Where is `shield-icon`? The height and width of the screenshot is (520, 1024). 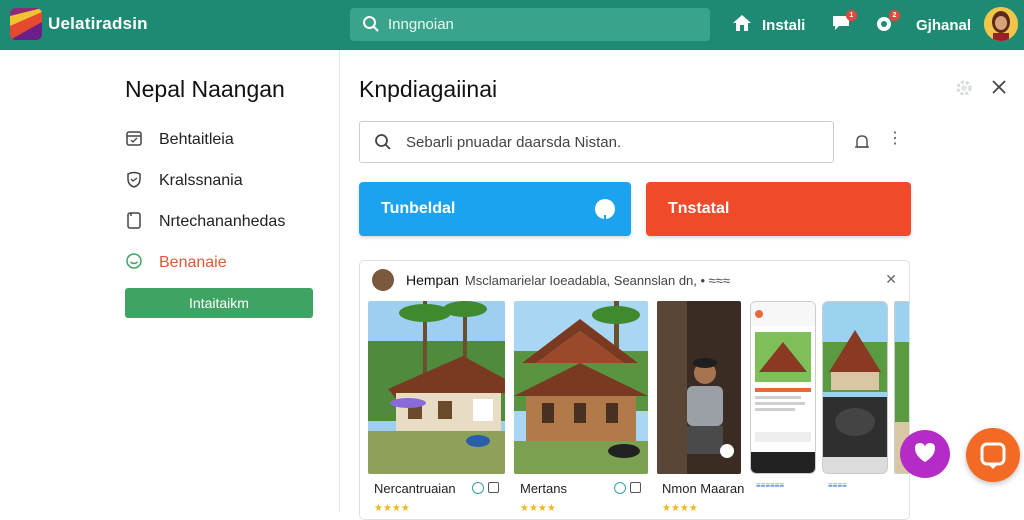 shield-icon is located at coordinates (142, 181).